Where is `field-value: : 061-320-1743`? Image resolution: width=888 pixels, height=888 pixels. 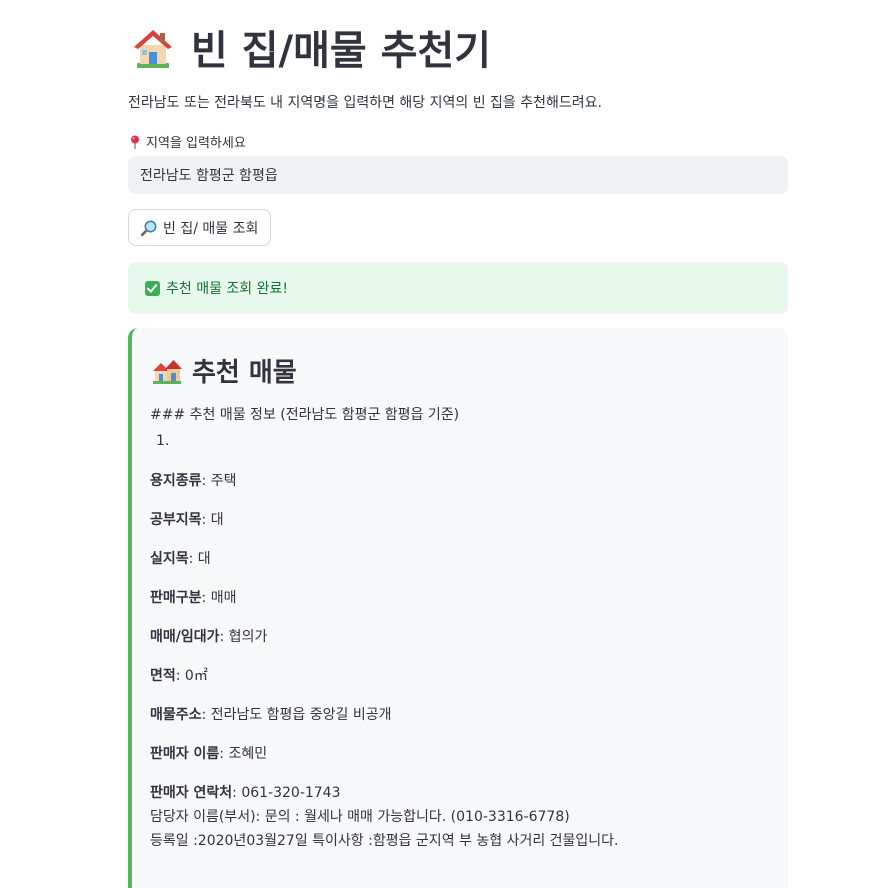
field-value: : 061-320-1743 is located at coordinates (286, 793).